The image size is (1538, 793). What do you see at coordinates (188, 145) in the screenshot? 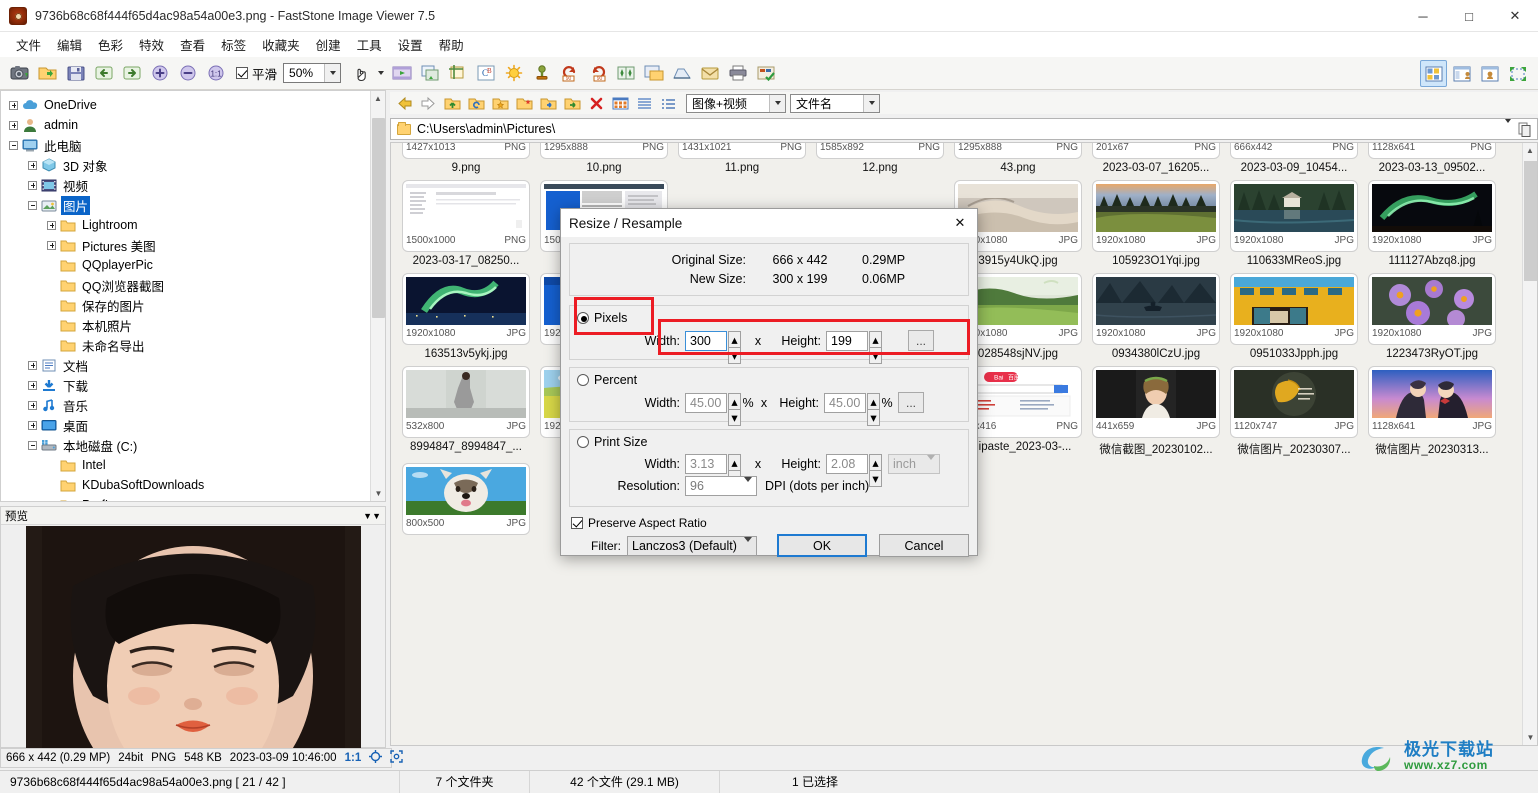
I see `sidebar-item-2: 此电脑` at bounding box center [188, 145].